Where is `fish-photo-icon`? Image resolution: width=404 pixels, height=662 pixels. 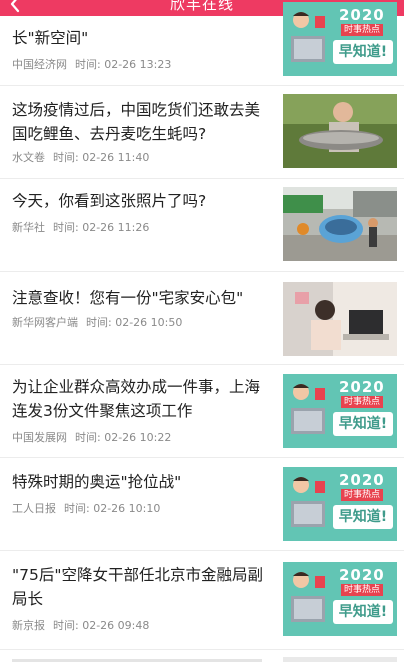
fish-photo-icon is located at coordinates (340, 131).